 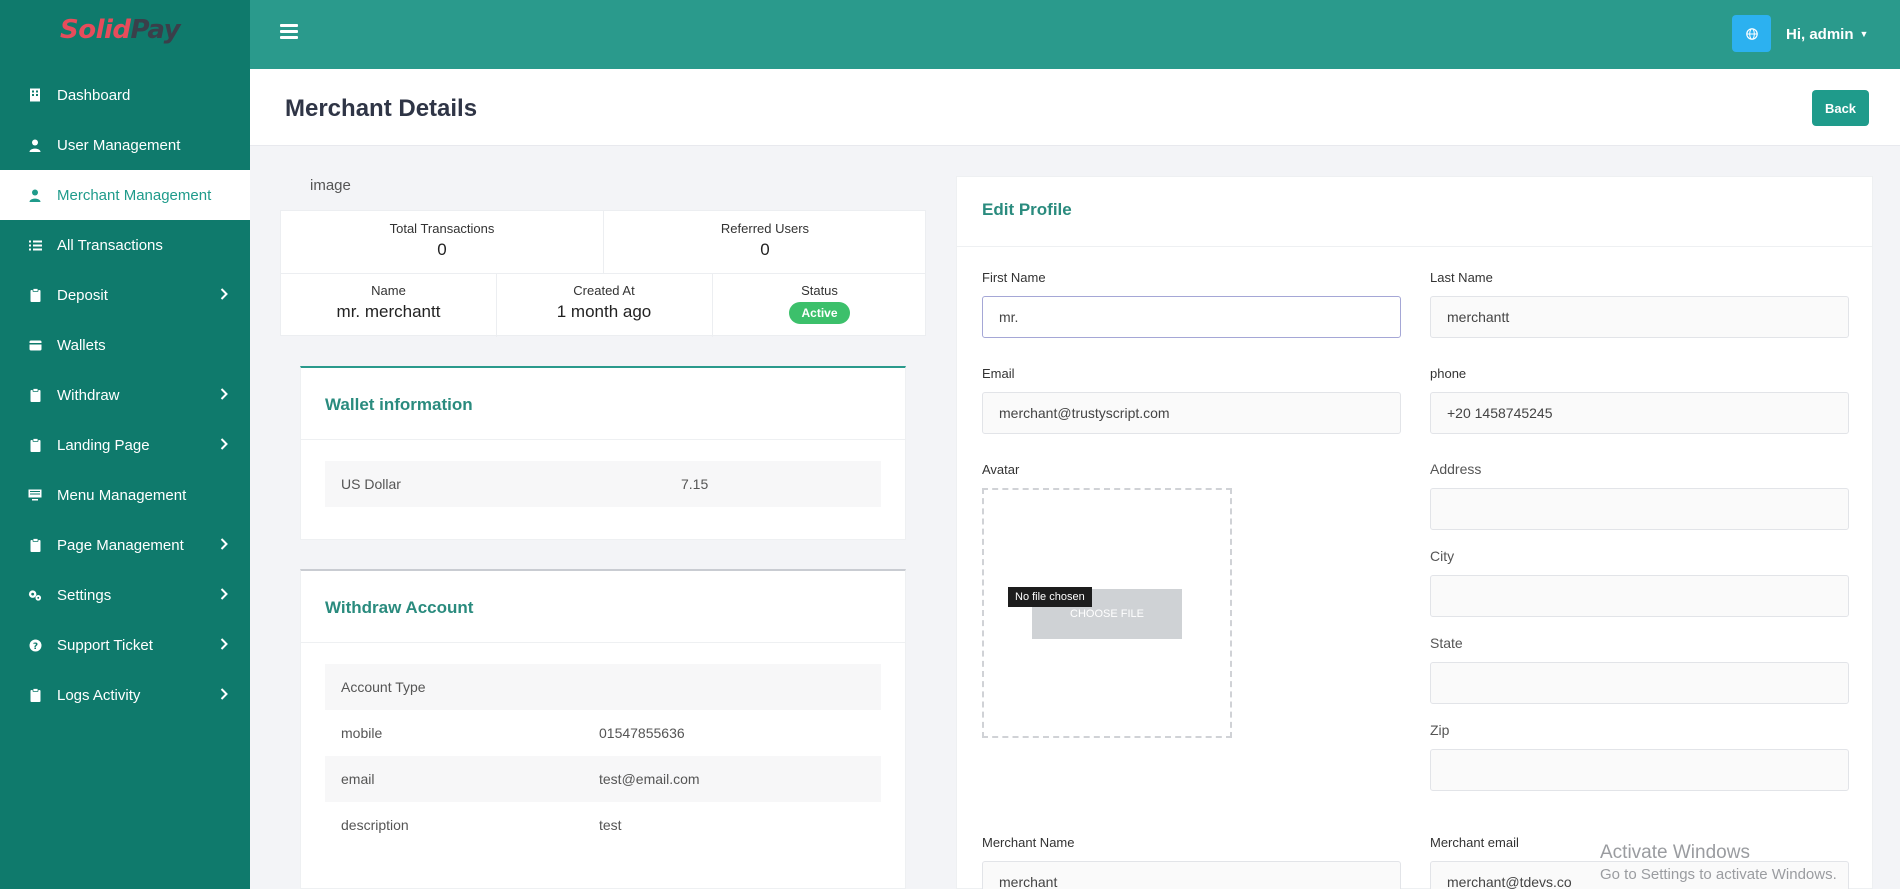 I want to click on merchant-name-label: Merchant Name, so click(x=1028, y=842).